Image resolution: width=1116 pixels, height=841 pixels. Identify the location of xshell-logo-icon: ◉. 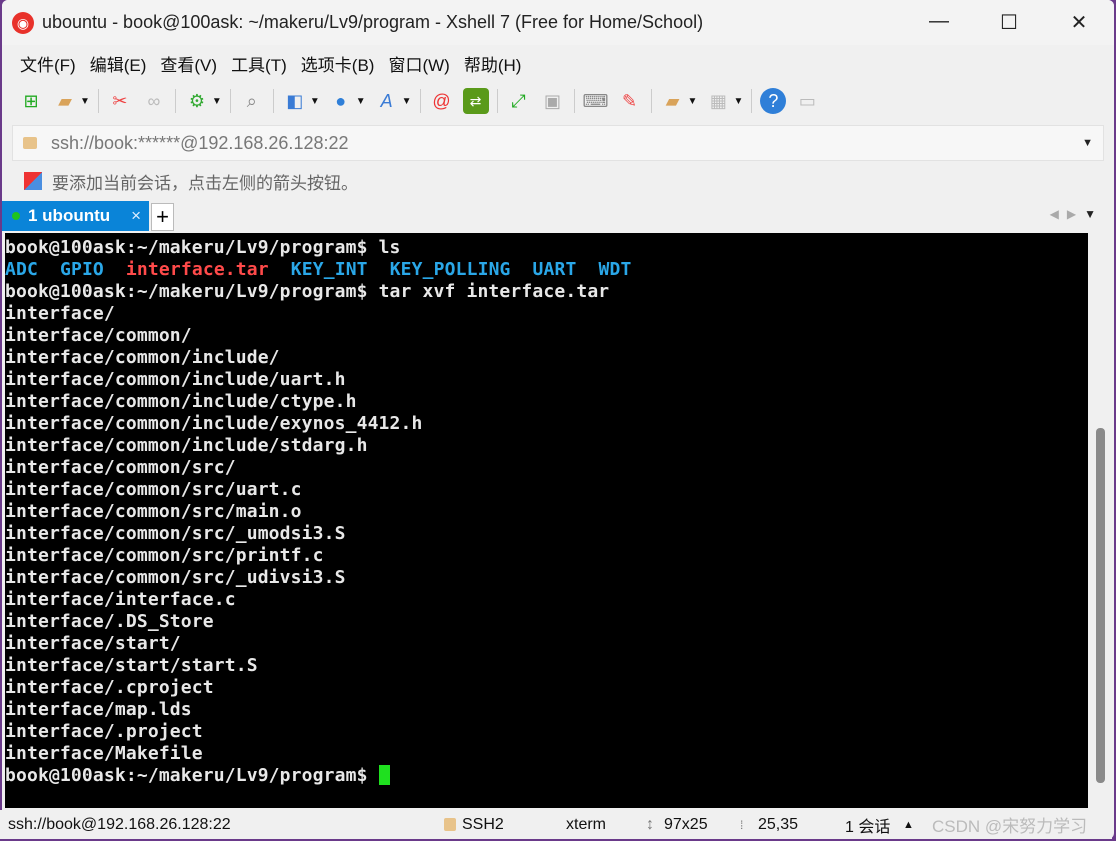
(23, 22).